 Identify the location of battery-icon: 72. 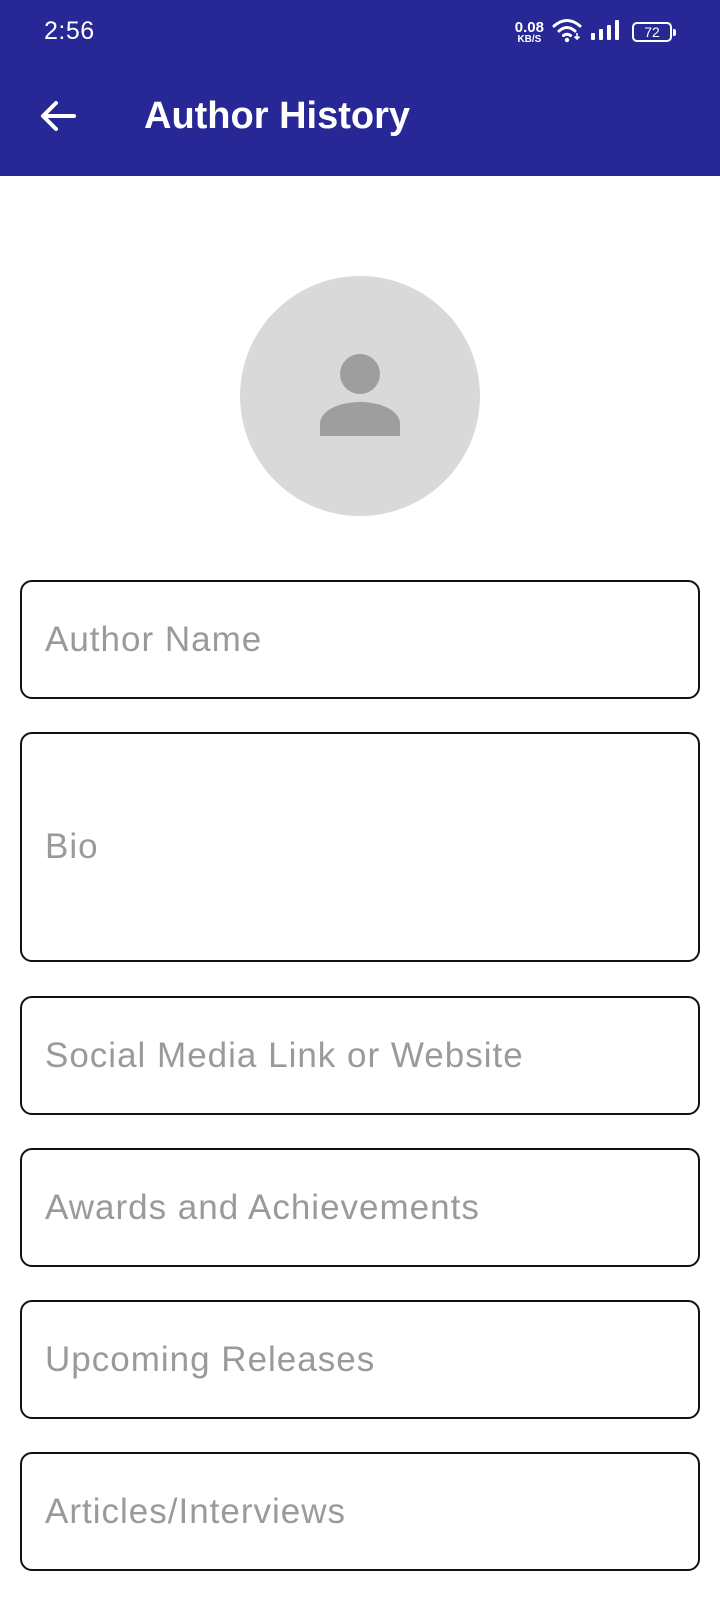
(654, 32).